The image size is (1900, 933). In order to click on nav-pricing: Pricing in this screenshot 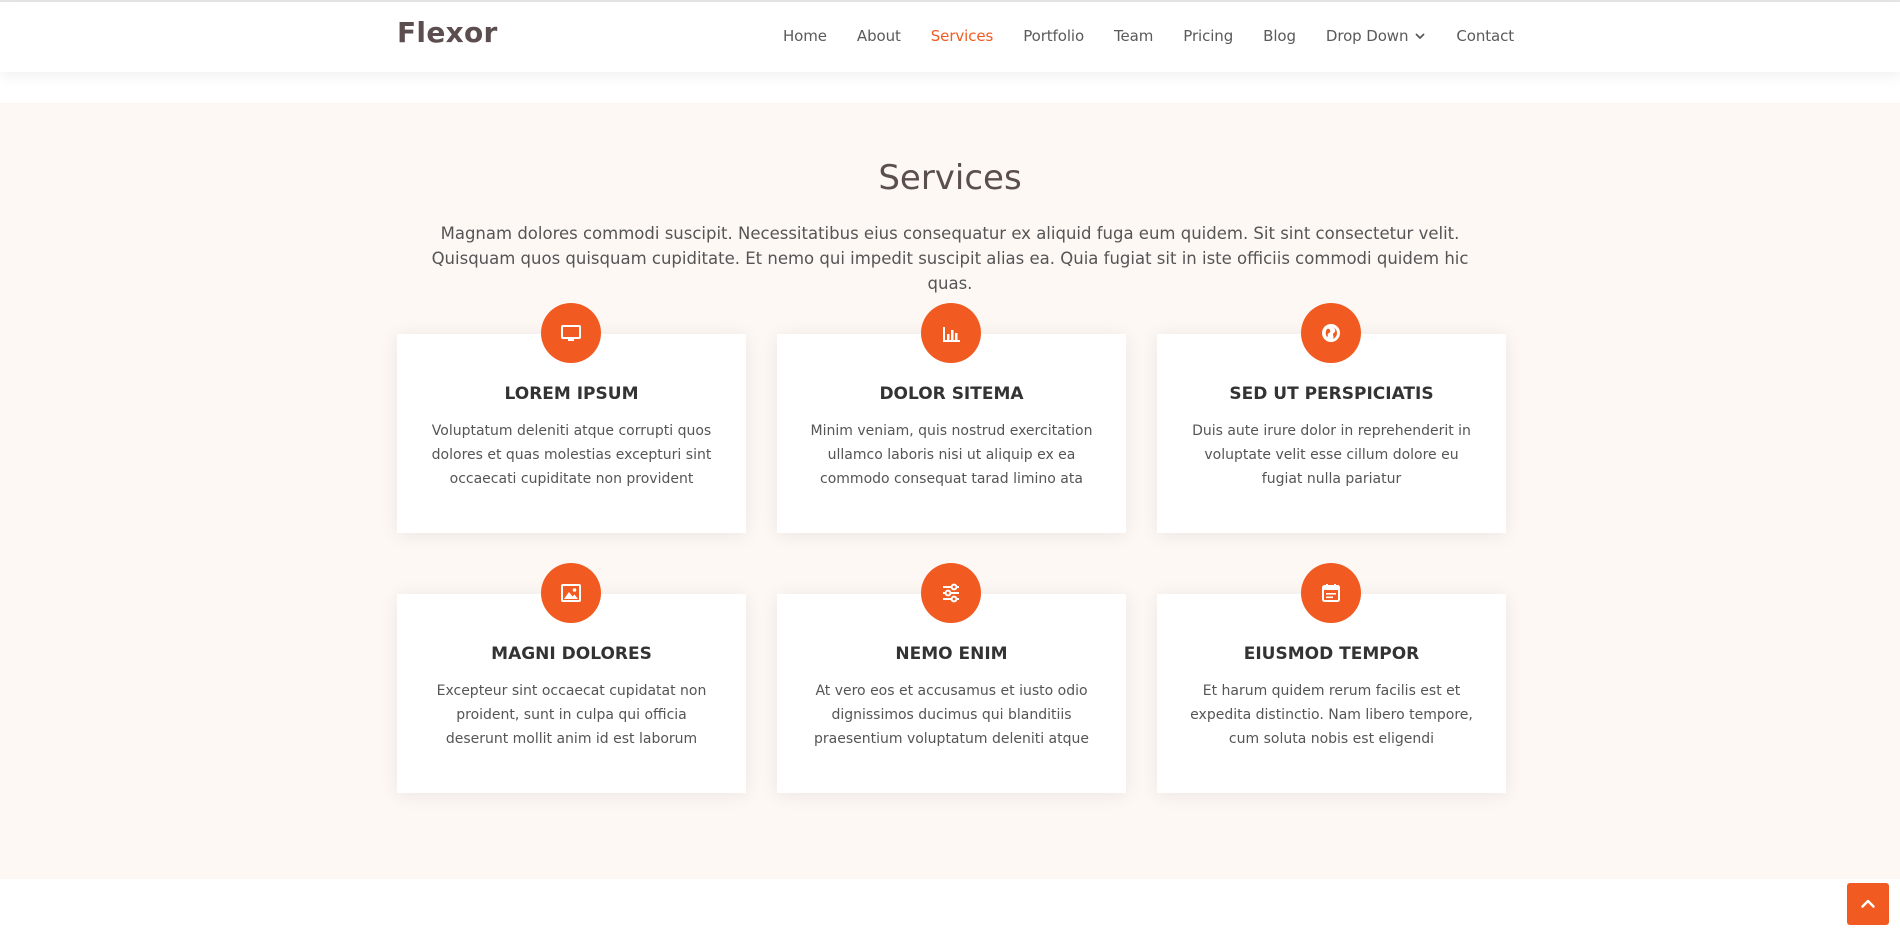, I will do `click(1208, 36)`.